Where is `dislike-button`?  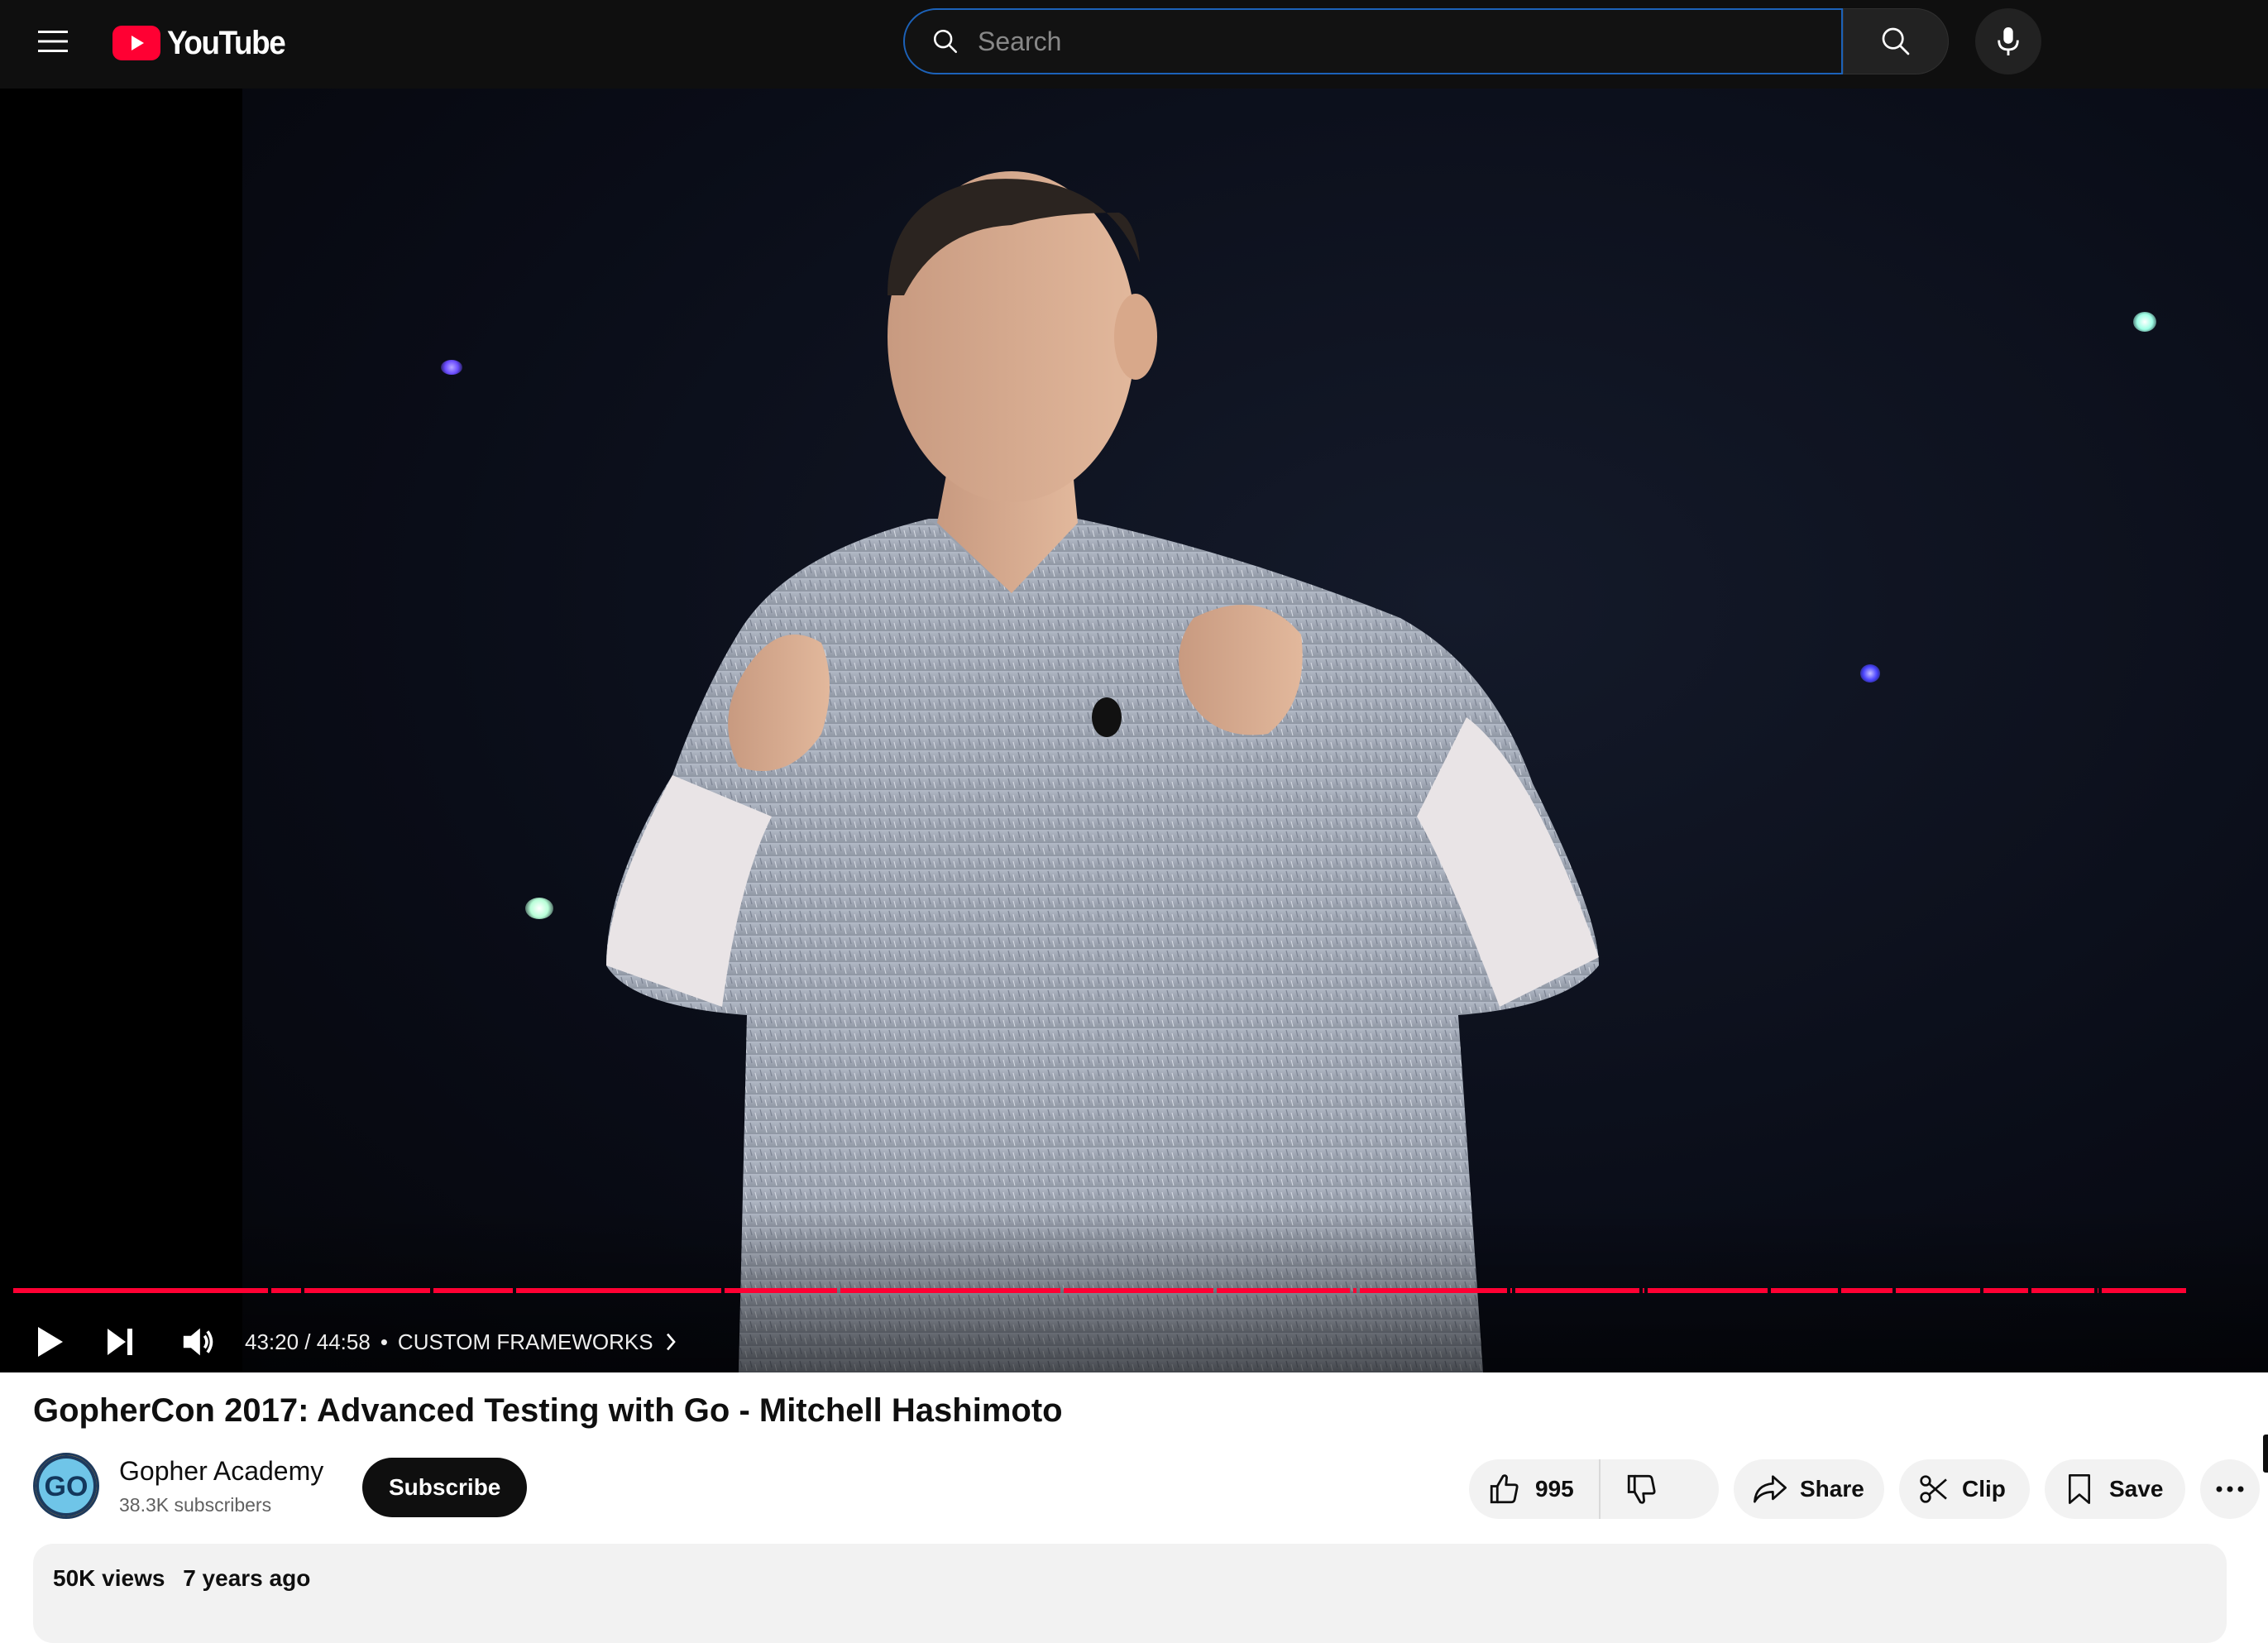 dislike-button is located at coordinates (1642, 1489).